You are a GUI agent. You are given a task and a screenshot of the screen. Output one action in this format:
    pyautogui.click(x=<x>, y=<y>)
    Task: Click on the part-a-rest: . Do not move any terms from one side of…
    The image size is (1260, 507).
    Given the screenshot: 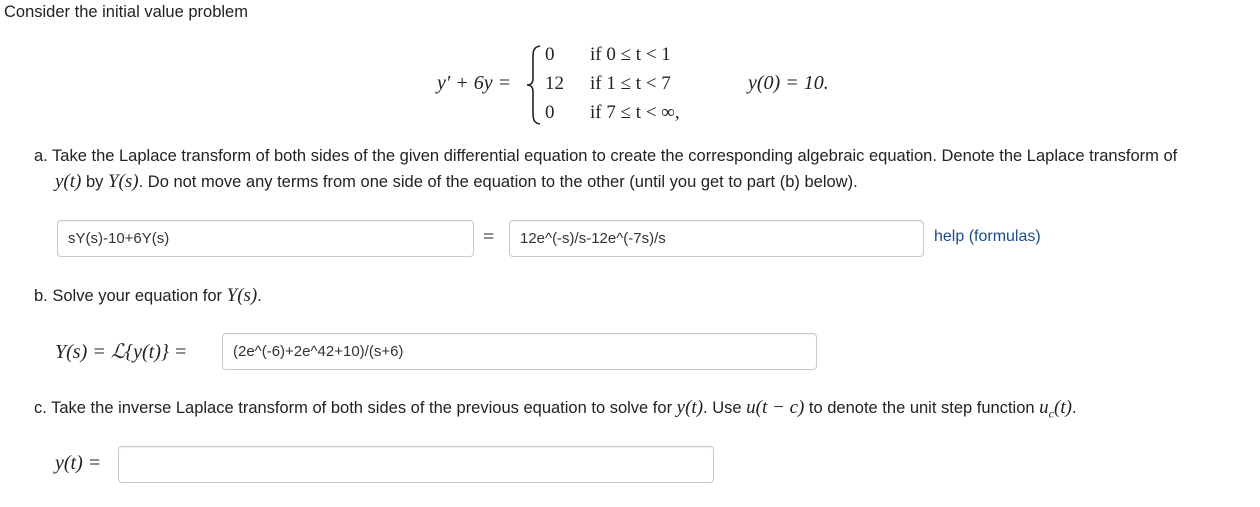 What is the action you would take?
    pyautogui.click(x=498, y=182)
    